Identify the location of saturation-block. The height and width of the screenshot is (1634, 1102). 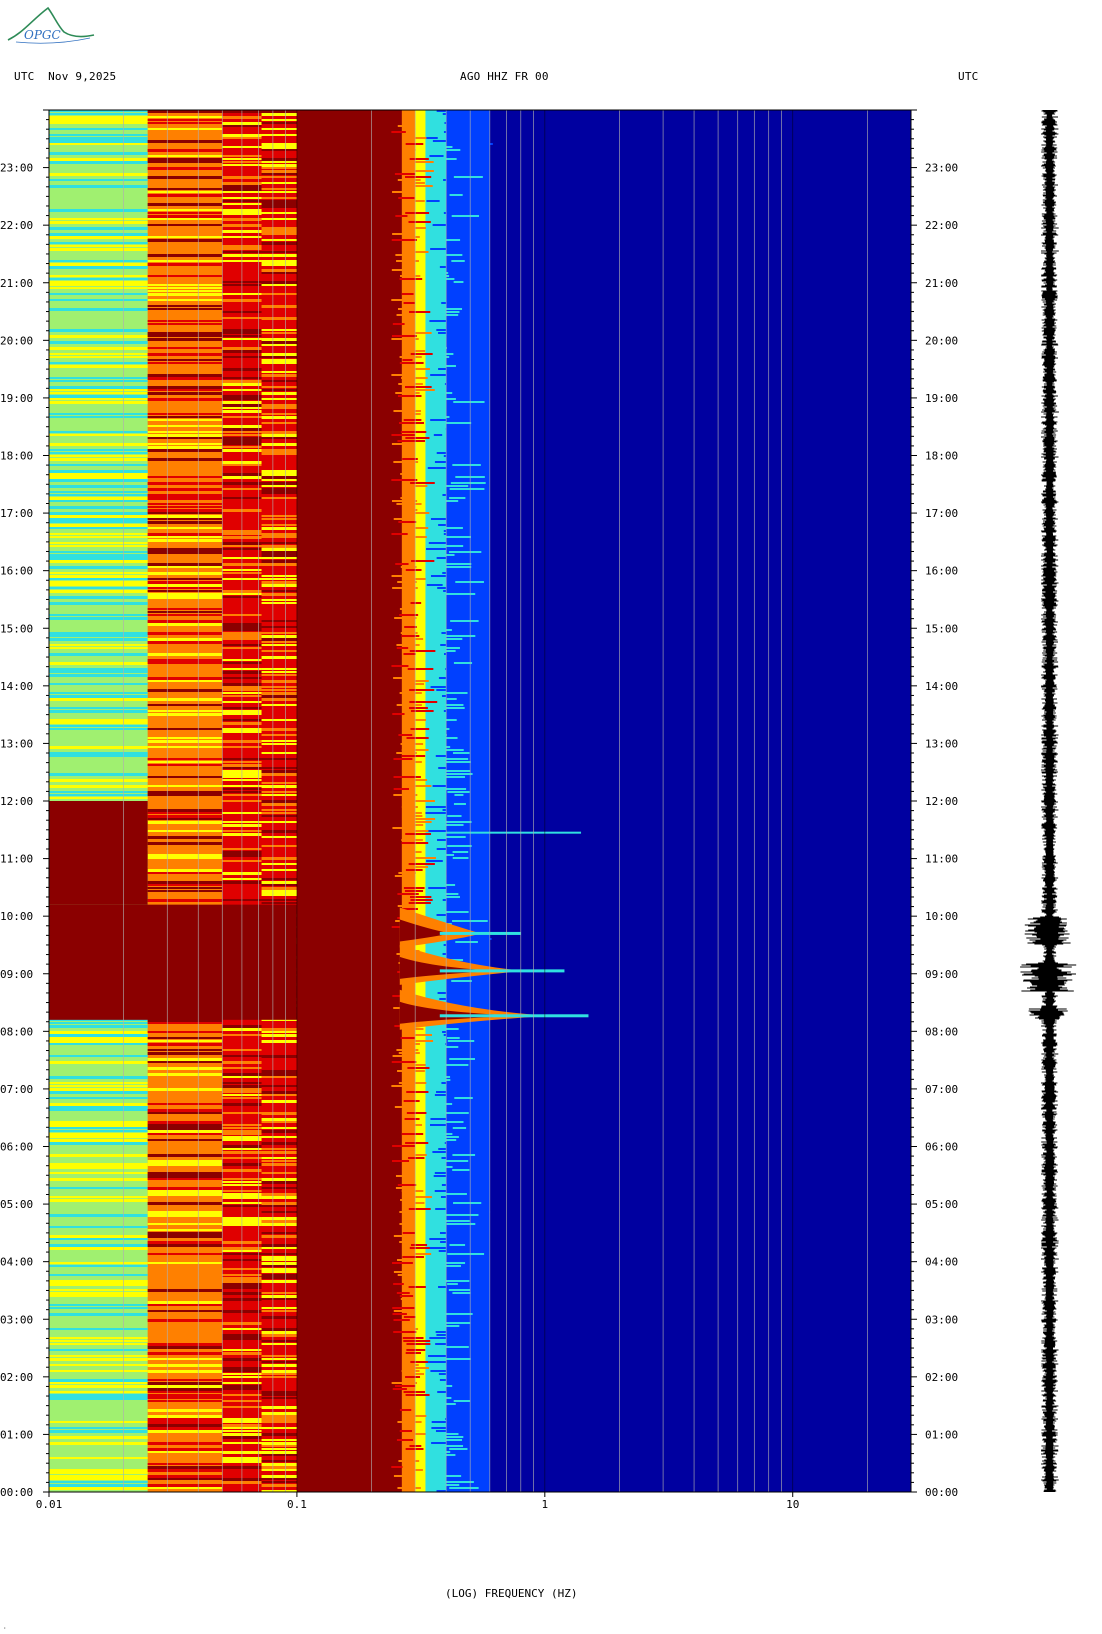
(98, 853).